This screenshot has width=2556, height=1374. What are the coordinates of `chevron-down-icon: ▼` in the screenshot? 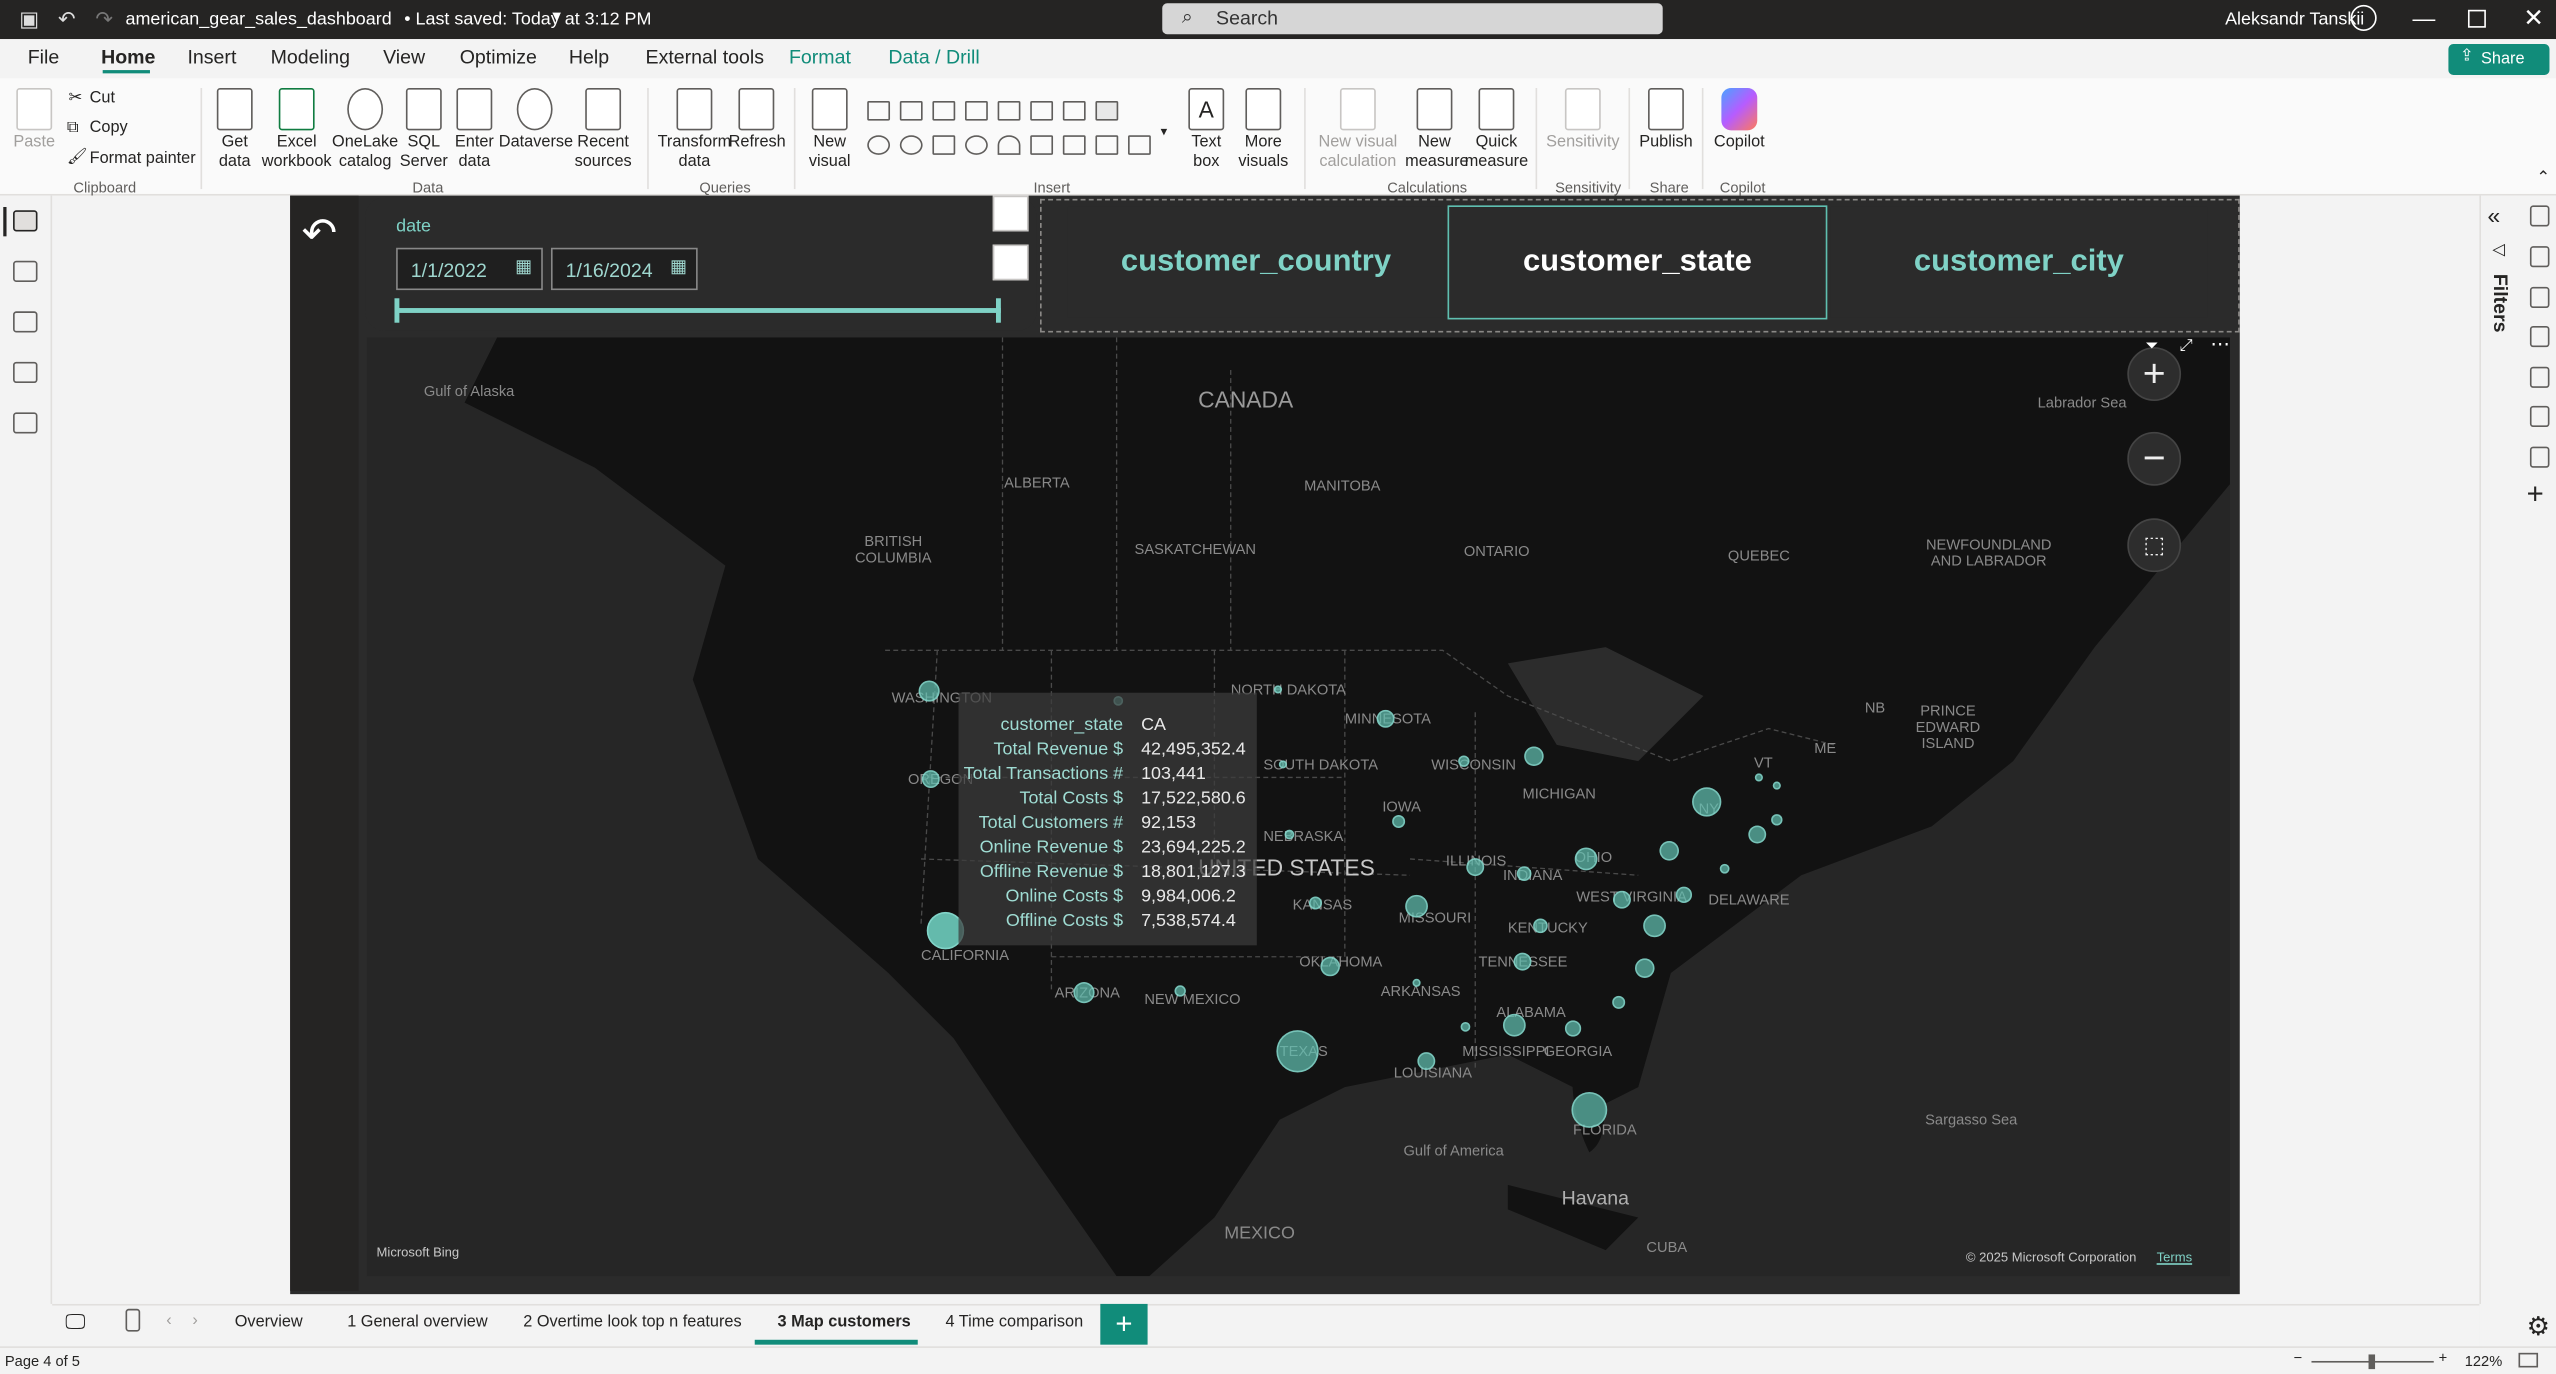 It's located at (556, 16).